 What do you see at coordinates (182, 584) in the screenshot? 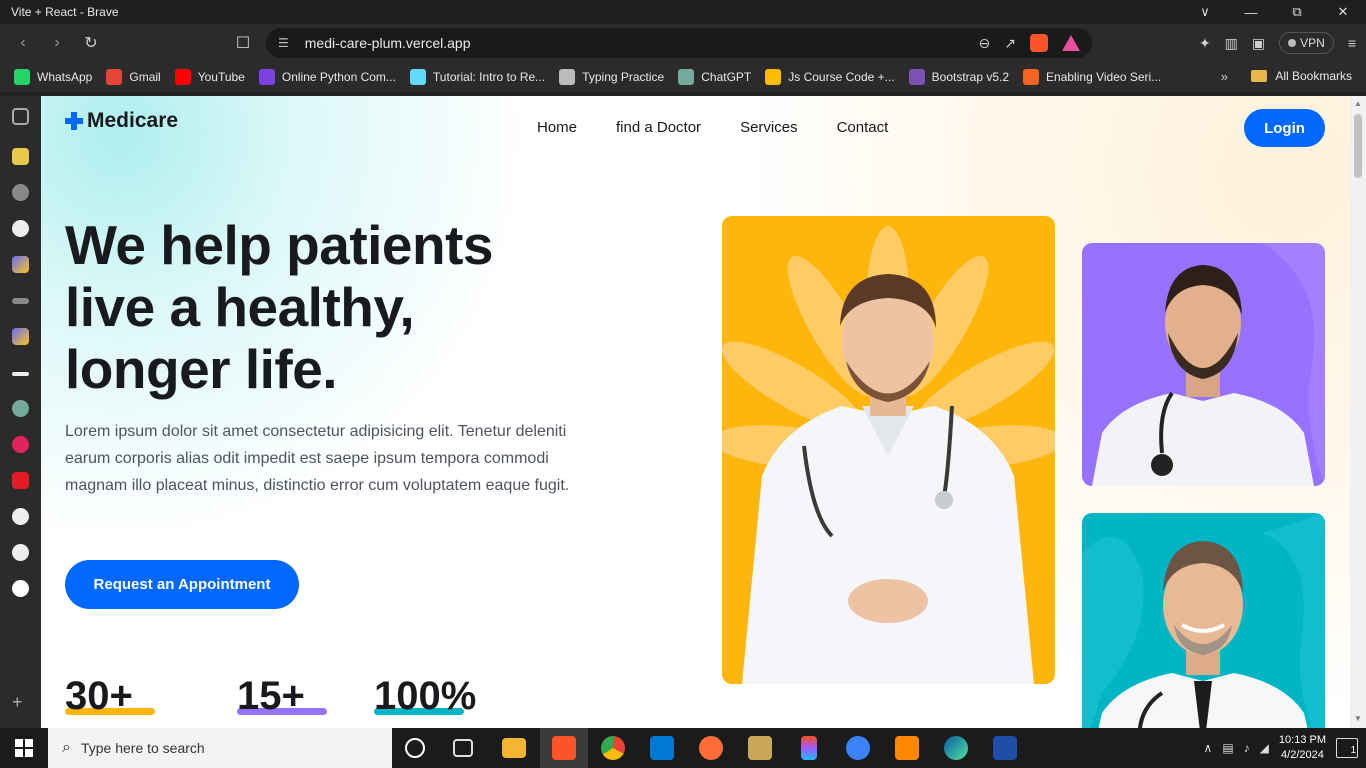
I see `request-appointment-button: Request an Appointment` at bounding box center [182, 584].